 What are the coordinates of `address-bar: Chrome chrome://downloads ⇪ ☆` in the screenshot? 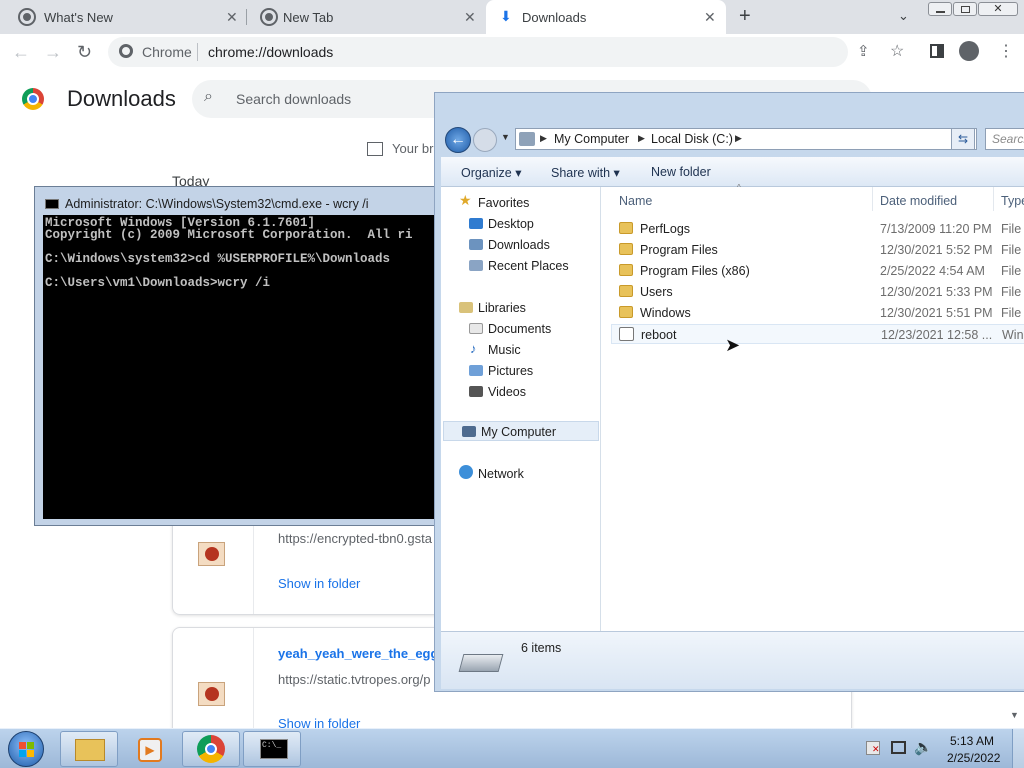 It's located at (506, 52).